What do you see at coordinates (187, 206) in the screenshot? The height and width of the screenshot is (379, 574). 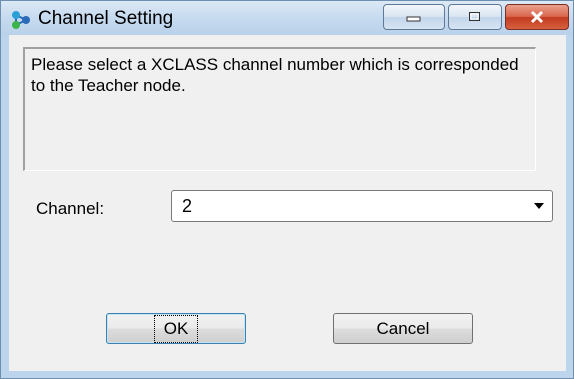 I see `channel-selected-value: 2` at bounding box center [187, 206].